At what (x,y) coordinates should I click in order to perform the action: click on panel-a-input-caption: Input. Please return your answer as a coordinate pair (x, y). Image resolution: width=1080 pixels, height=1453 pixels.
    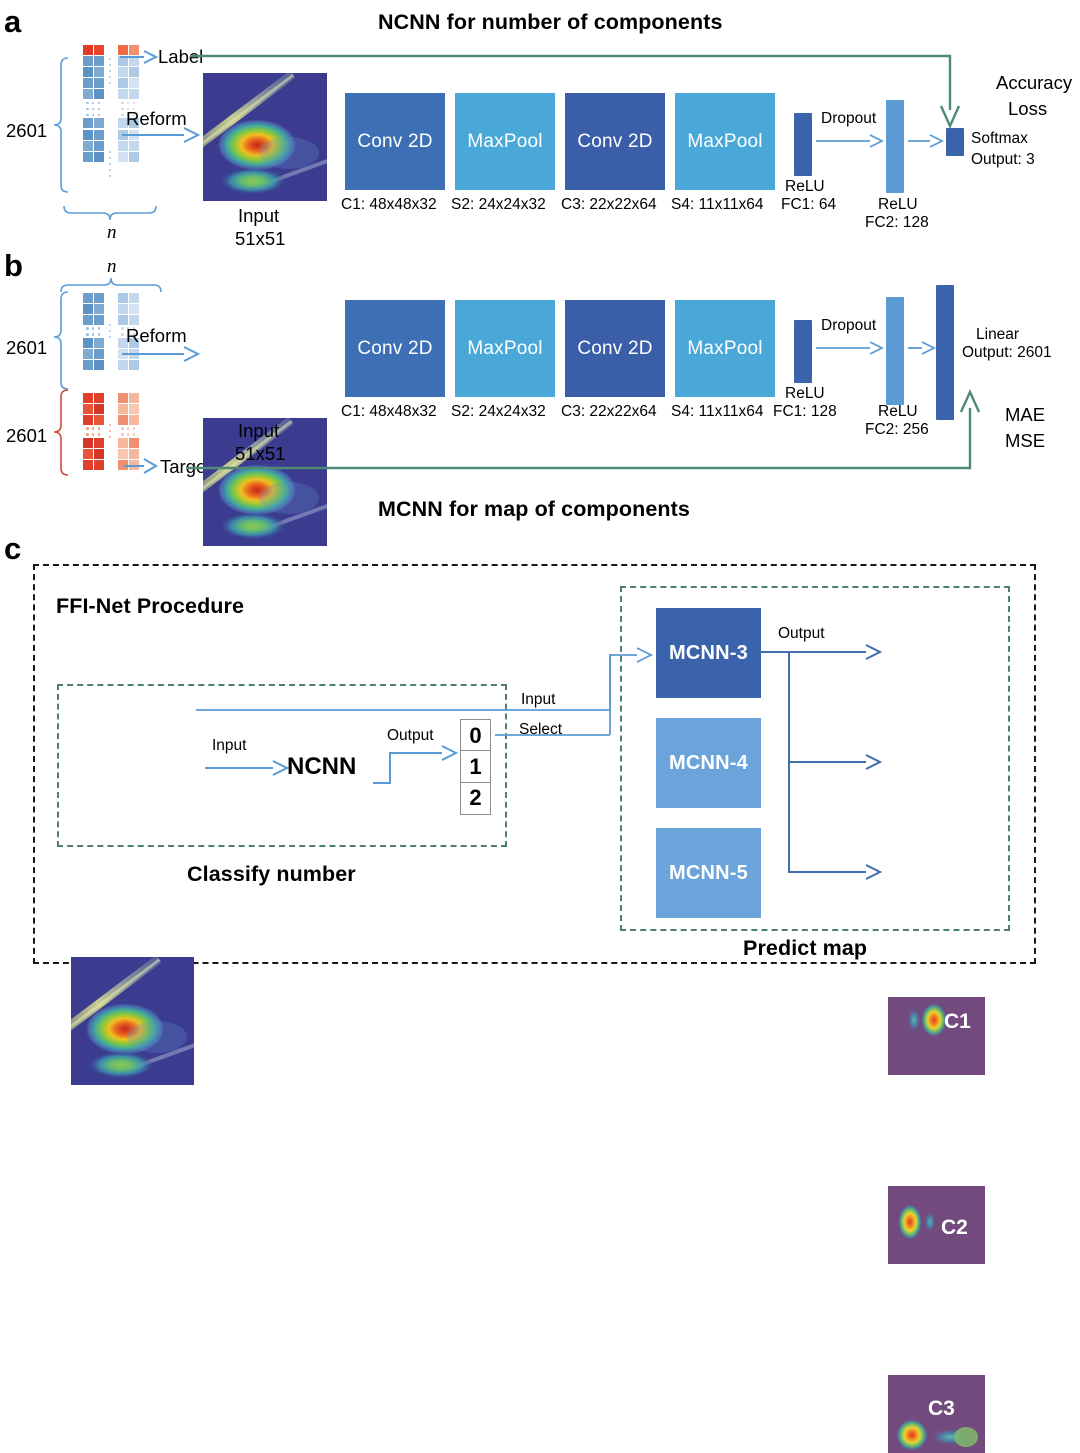
    Looking at the image, I should click on (259, 215).